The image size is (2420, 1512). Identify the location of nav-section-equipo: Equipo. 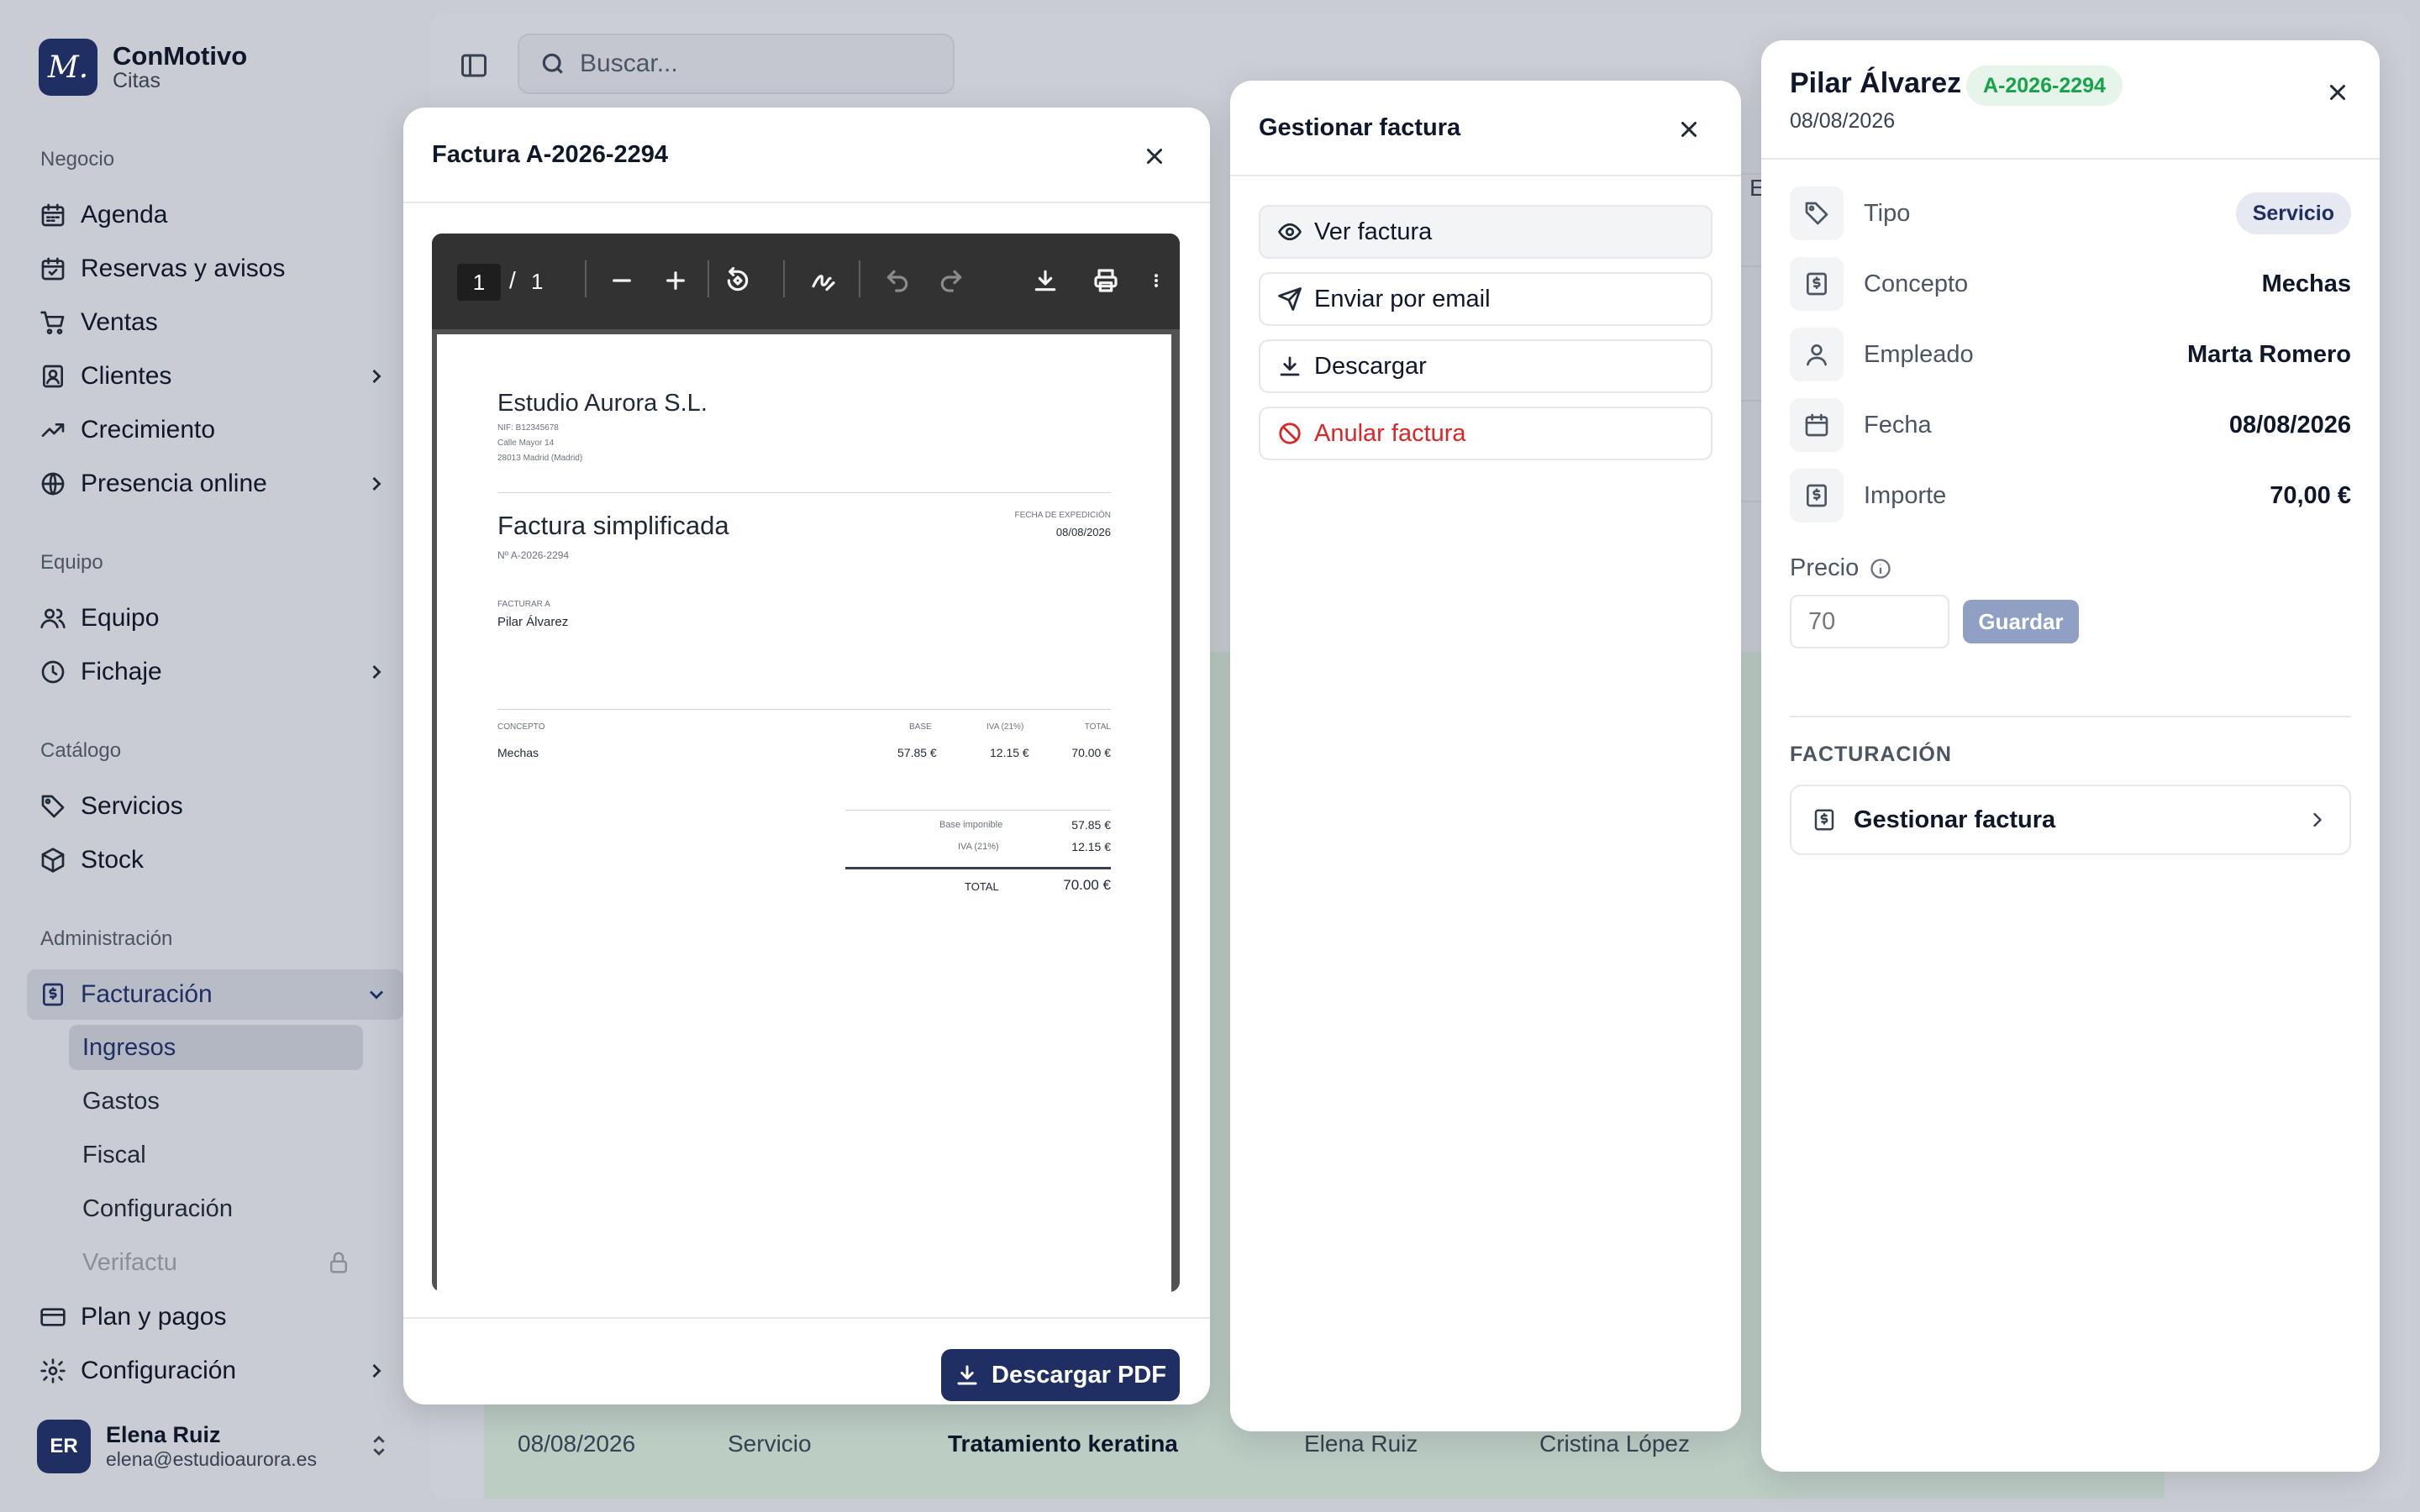
(71, 562).